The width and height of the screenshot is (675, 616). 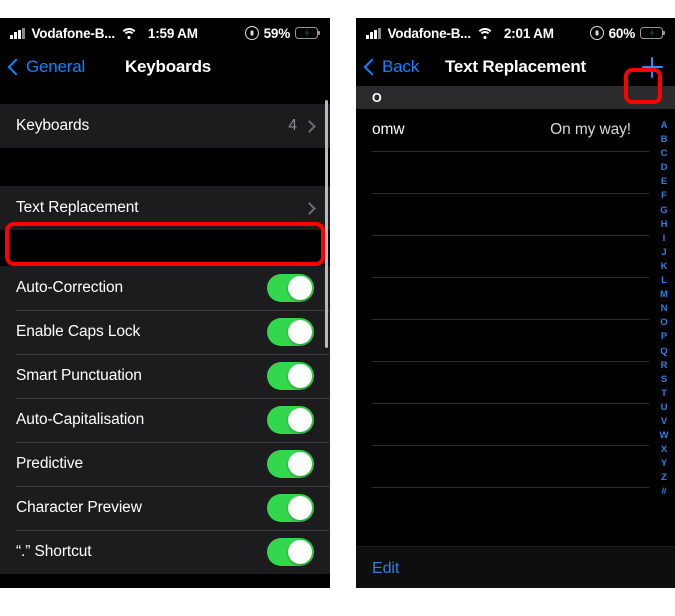 I want to click on index-letter: Q, so click(x=663, y=352).